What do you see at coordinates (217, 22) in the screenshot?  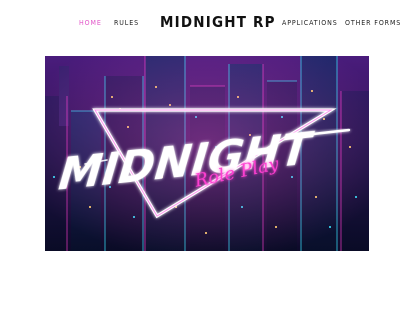 I see `site-title: MIDNIGHT RP` at bounding box center [217, 22].